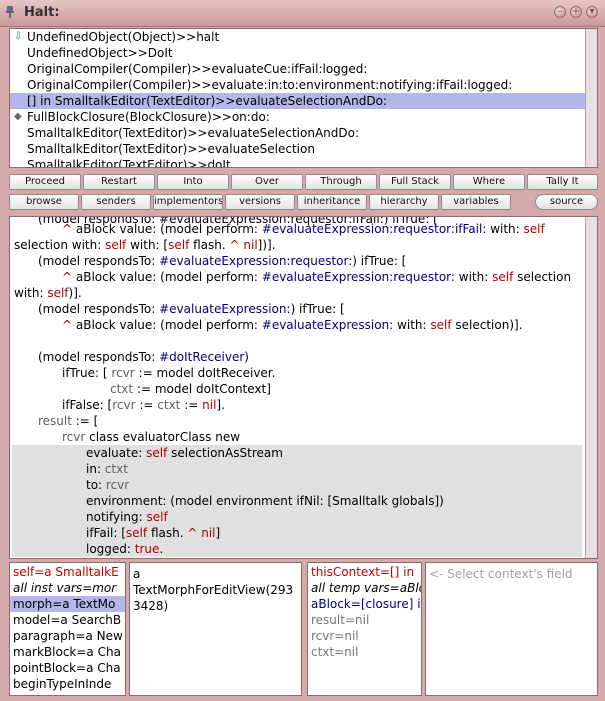  I want to click on list-item: beginTypeInInde, so click(62, 684).